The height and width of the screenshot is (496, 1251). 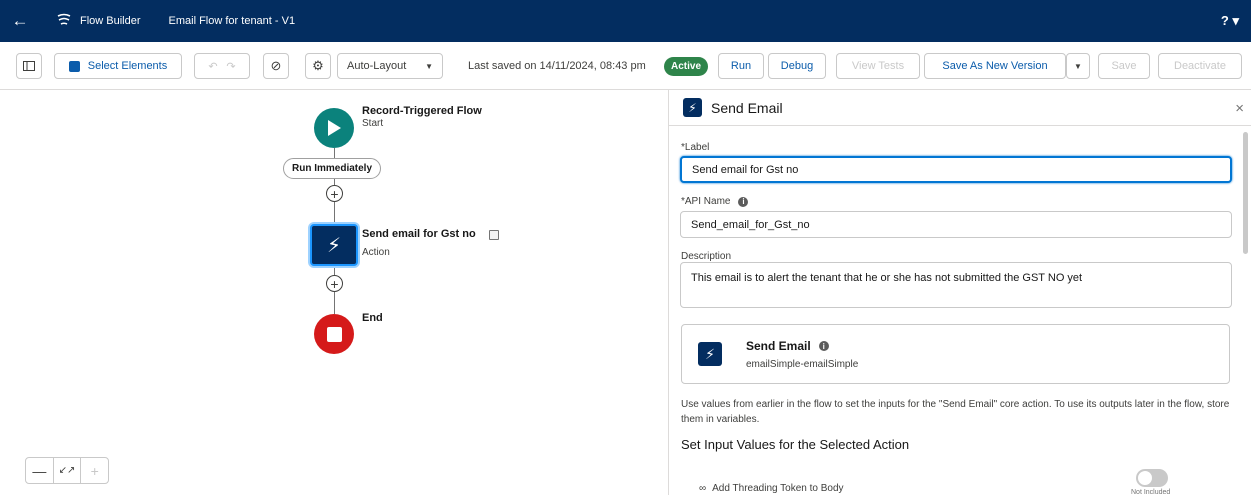 What do you see at coordinates (212, 66) in the screenshot?
I see `undo-icon: ↶` at bounding box center [212, 66].